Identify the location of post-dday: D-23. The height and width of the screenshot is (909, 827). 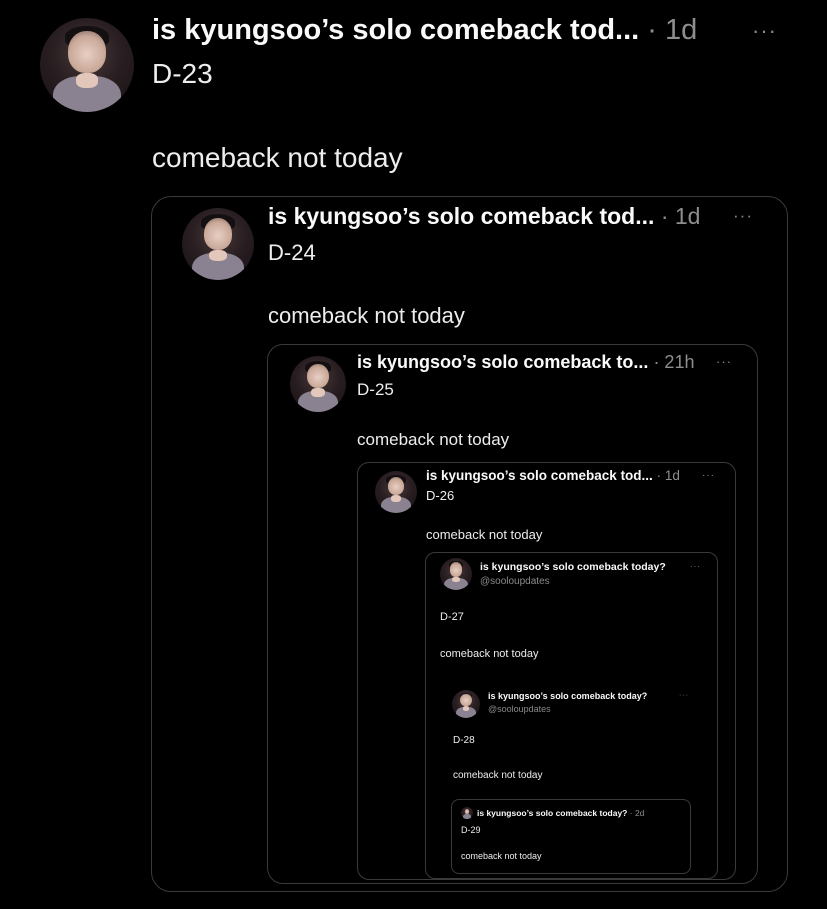
(182, 73).